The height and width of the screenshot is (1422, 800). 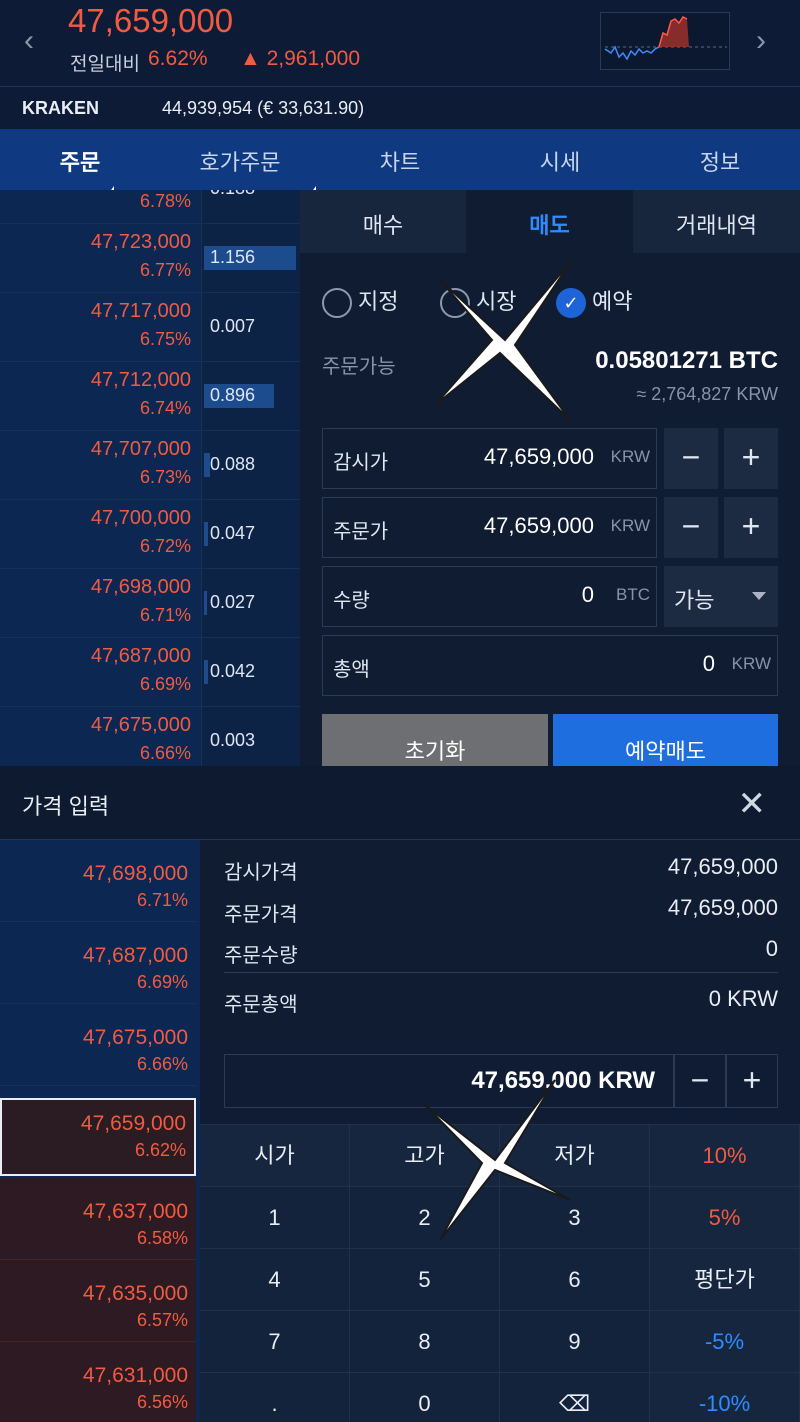 What do you see at coordinates (633, 594) in the screenshot?
I see `quantity-unit: BTC` at bounding box center [633, 594].